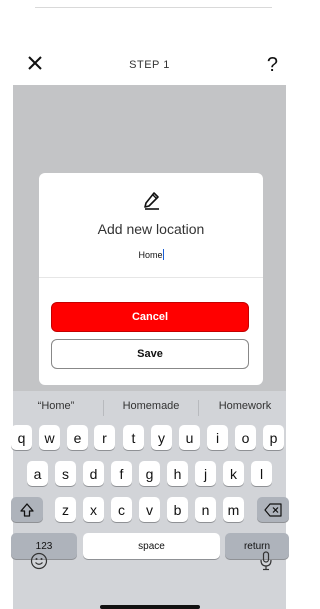 The height and width of the screenshot is (609, 320). I want to click on key-r: r, so click(104, 437).